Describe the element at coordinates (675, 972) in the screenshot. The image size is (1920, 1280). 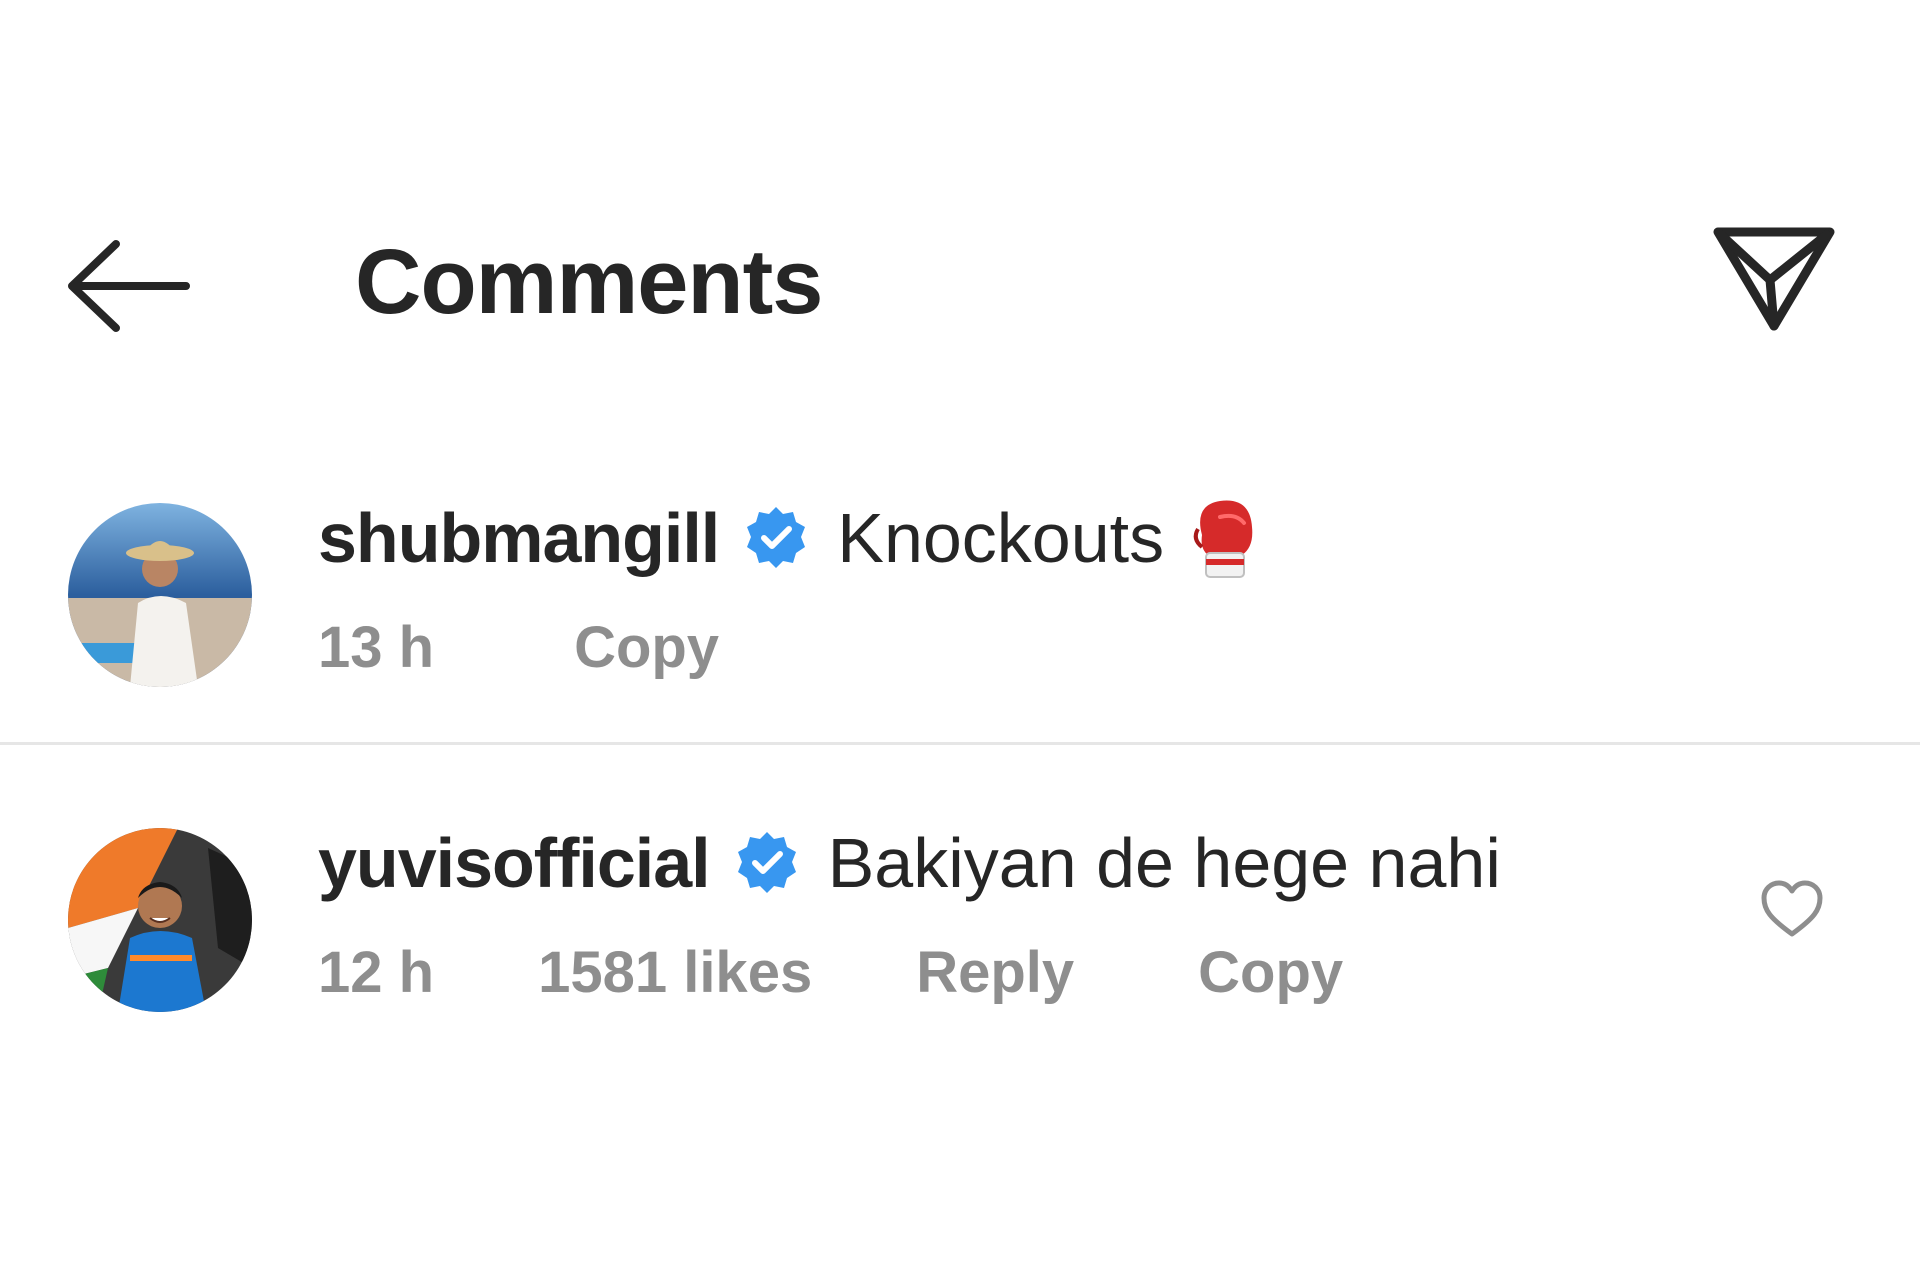
I see `likes-count: 1581 likes` at that location.